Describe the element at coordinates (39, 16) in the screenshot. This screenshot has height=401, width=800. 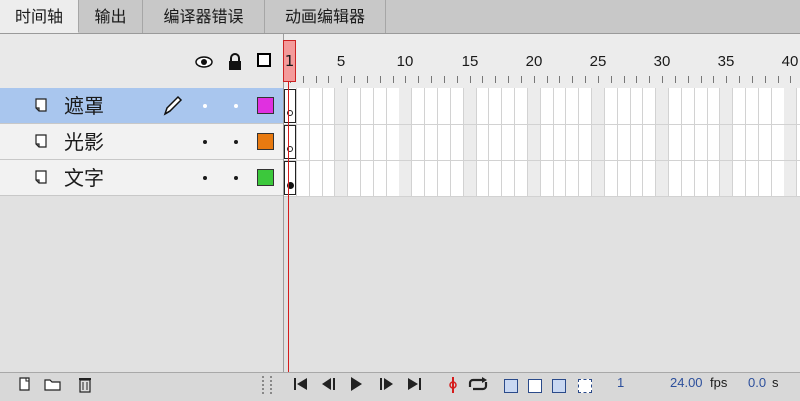
I see `tab-timeline: 时间轴` at that location.